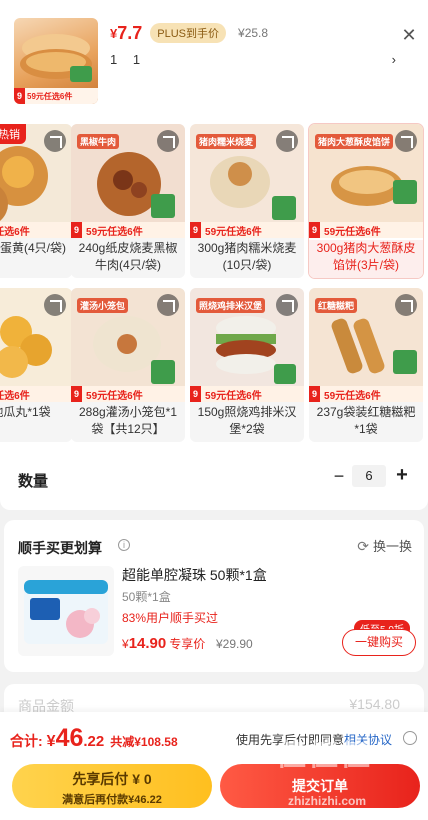  I want to click on total-amount: 合计: ¥ 46 .22 共减¥108.58, so click(94, 738).